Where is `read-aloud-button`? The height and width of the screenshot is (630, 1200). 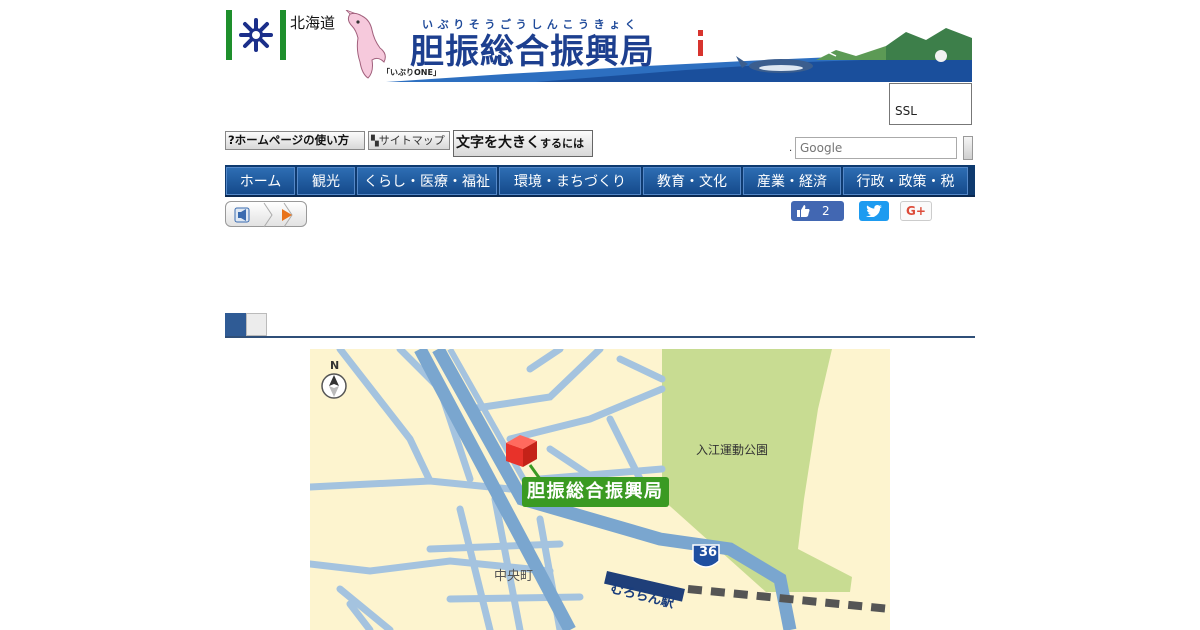
read-aloud-button is located at coordinates (266, 214).